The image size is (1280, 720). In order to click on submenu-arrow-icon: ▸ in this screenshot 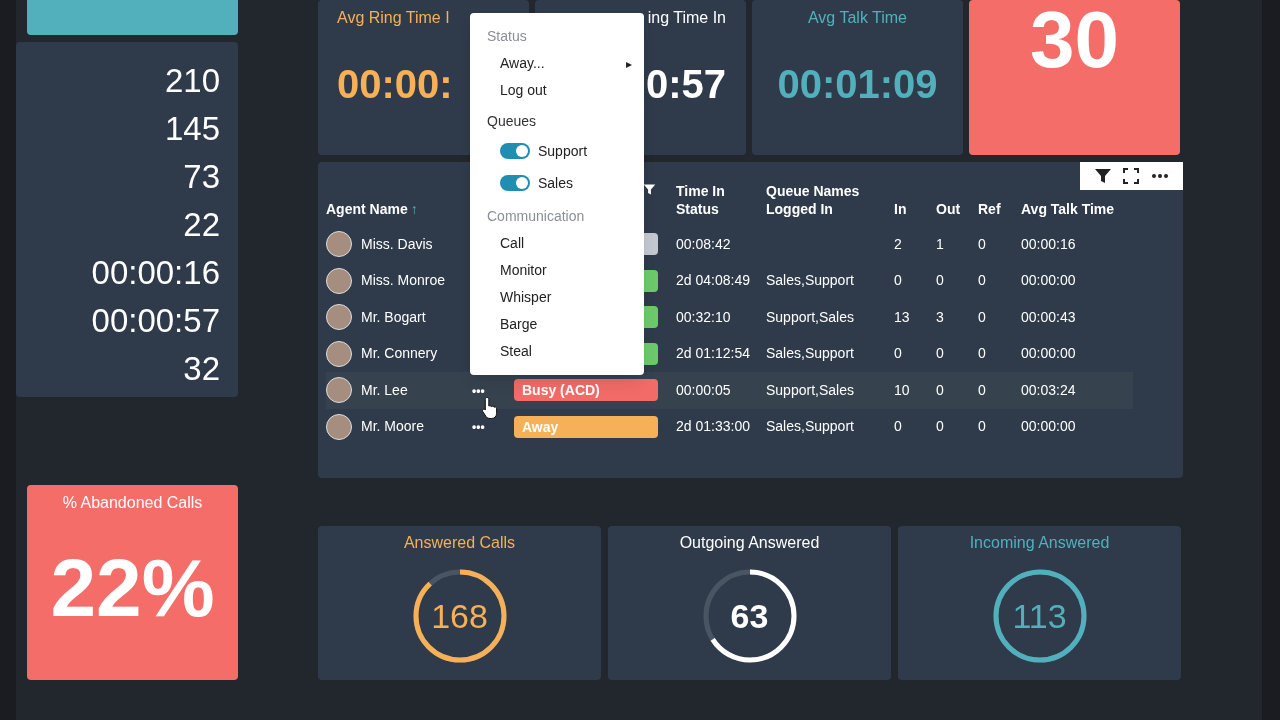, I will do `click(629, 63)`.